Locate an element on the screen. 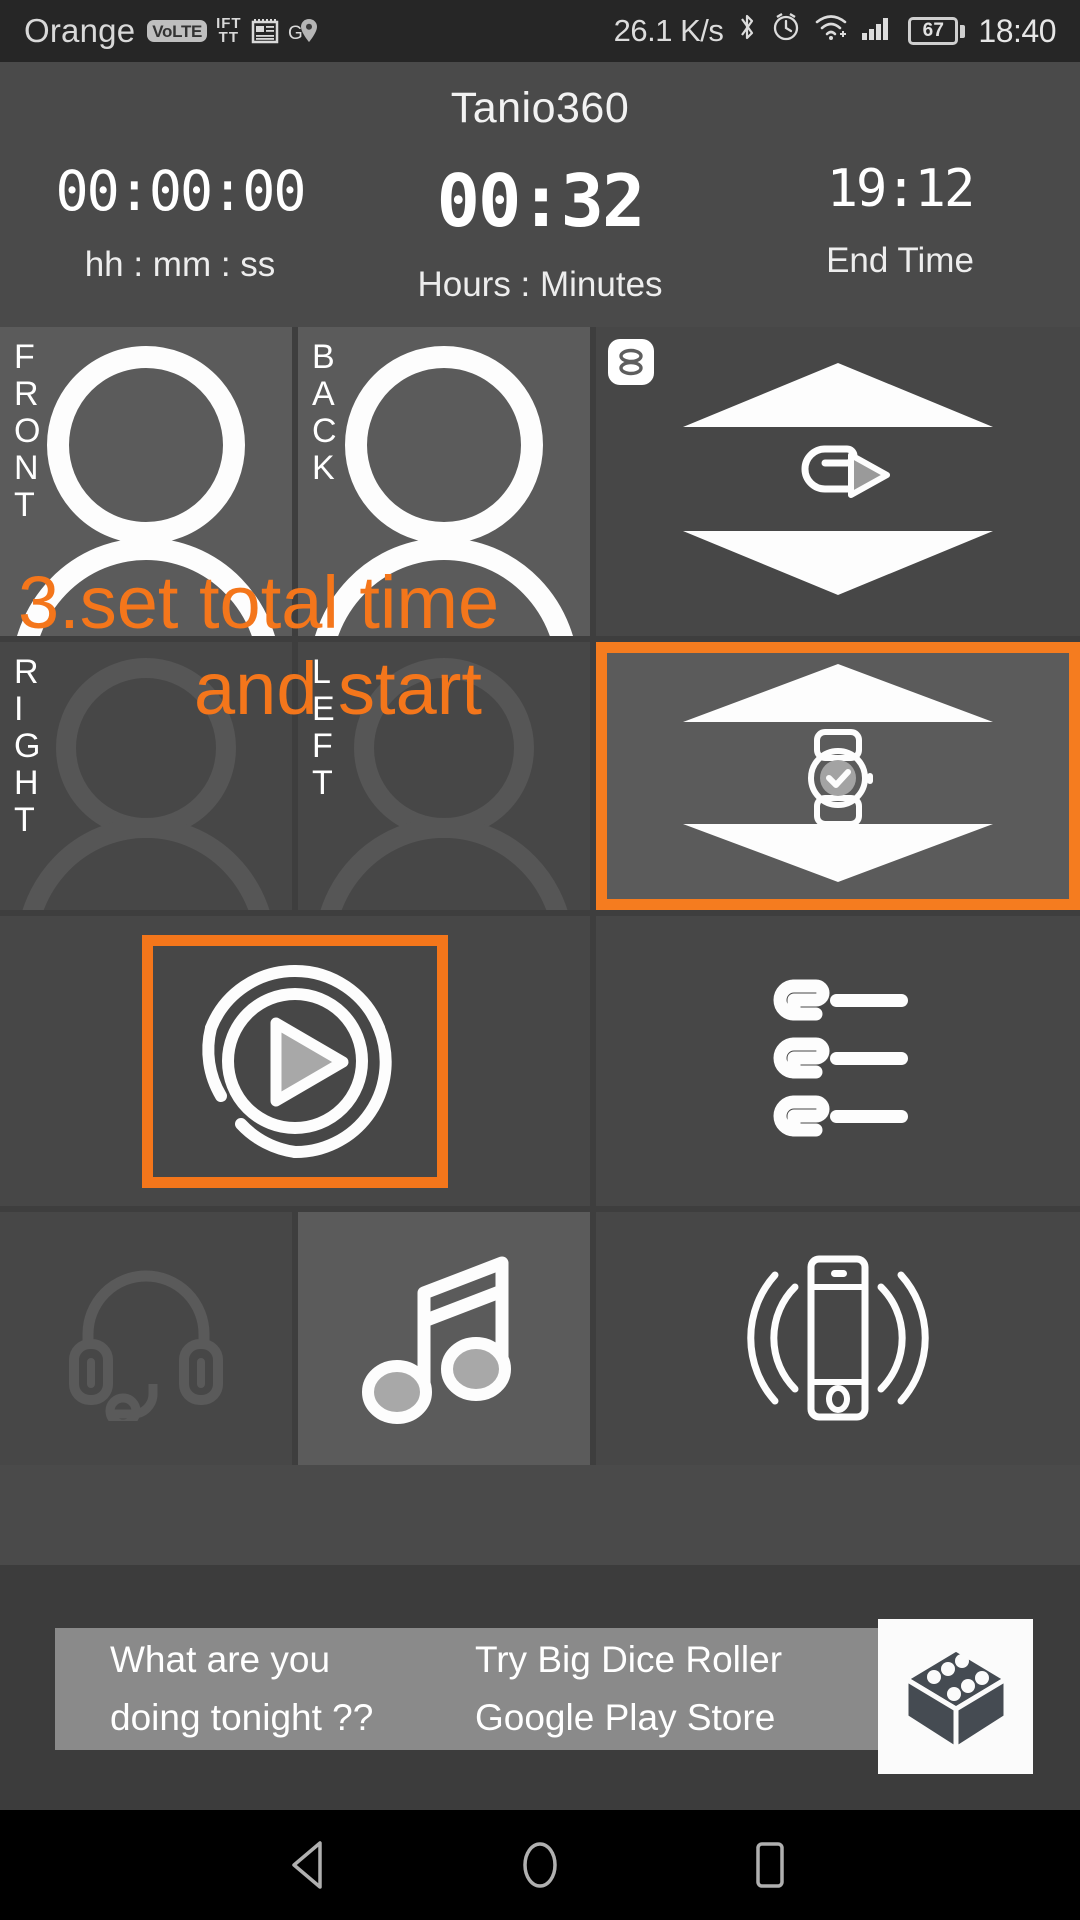 This screenshot has height=1920, width=1080. tile-vibrate is located at coordinates (838, 1338).